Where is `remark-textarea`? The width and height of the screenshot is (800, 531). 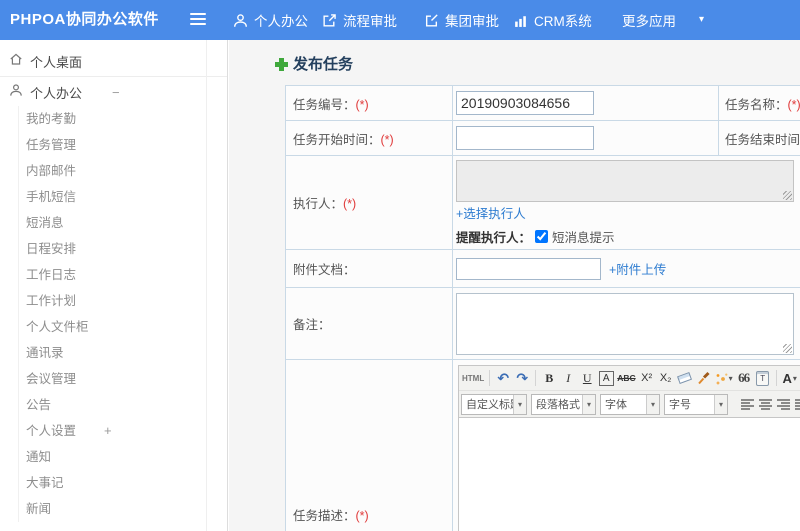
remark-textarea is located at coordinates (625, 323).